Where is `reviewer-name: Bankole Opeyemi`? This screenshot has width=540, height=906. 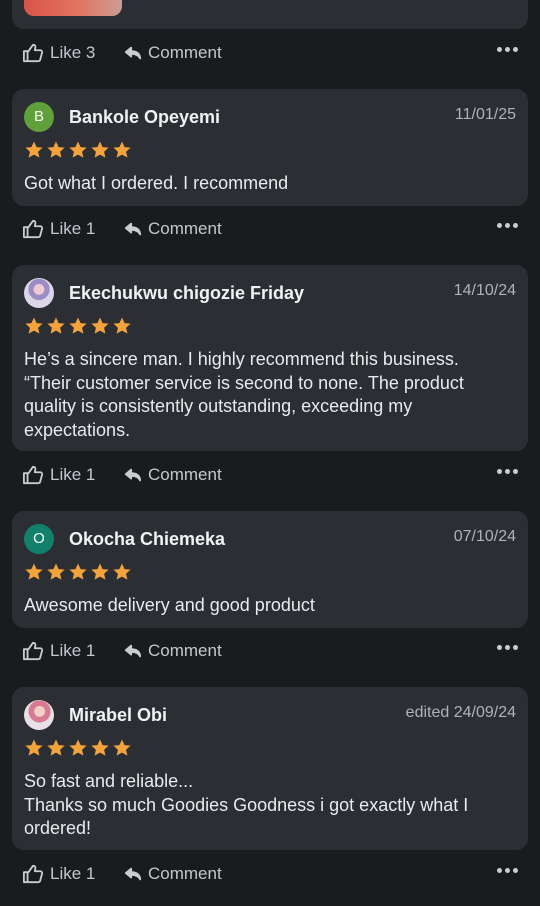 reviewer-name: Bankole Opeyemi is located at coordinates (144, 117).